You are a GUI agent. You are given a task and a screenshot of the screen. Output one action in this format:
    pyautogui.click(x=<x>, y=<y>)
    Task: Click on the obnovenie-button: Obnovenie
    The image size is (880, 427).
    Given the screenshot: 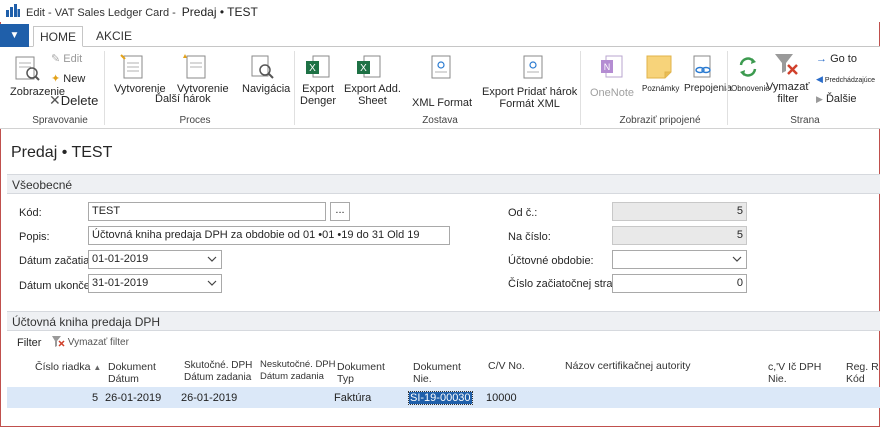 What is the action you would take?
    pyautogui.click(x=750, y=74)
    